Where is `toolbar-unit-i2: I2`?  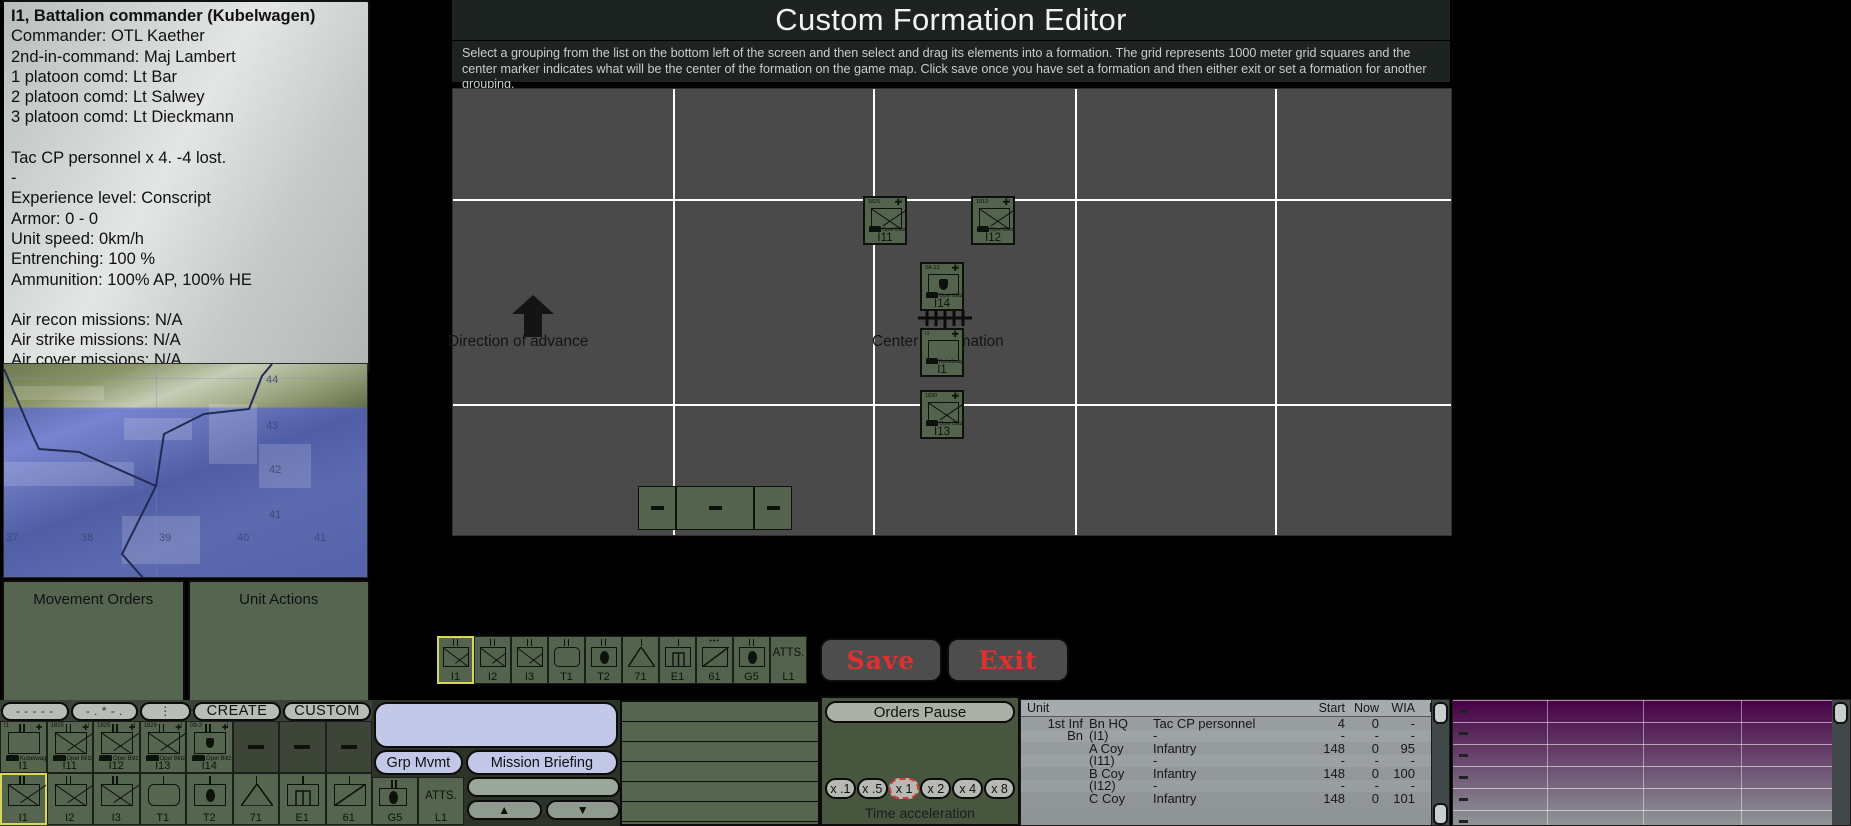 toolbar-unit-i2: I2 is located at coordinates (492, 660).